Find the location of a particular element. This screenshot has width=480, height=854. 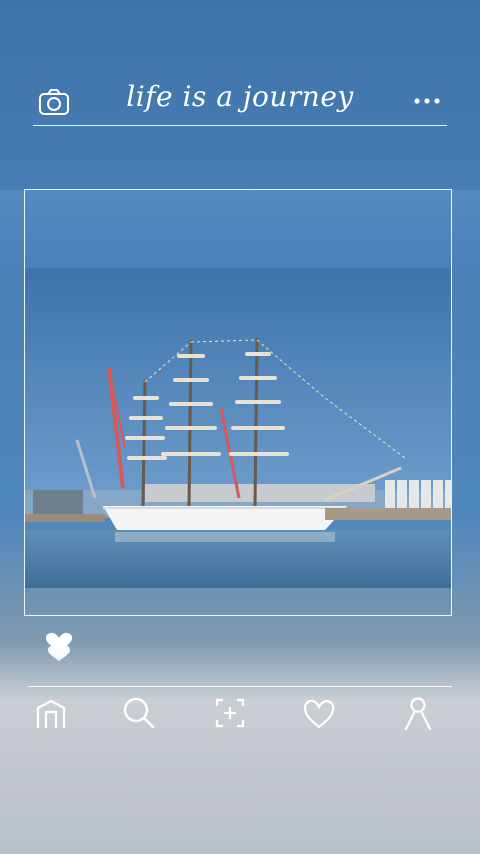

app-title: life is a journey is located at coordinates (240, 96).